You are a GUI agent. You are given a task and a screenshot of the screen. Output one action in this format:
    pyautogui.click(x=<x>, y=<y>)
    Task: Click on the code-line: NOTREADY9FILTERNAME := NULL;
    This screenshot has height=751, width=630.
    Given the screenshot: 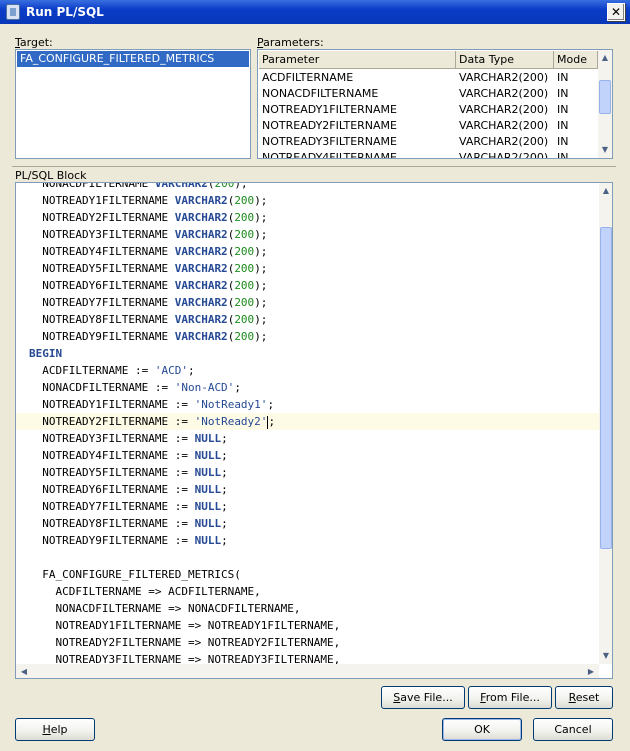 What is the action you would take?
    pyautogui.click(x=307, y=540)
    